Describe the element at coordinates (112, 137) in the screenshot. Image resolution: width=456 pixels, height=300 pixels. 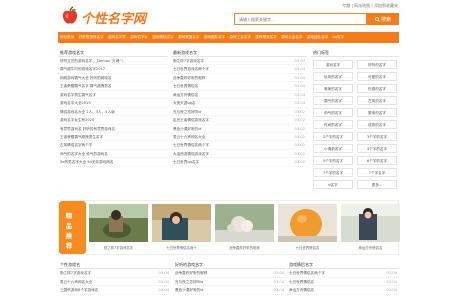
I see `list-item: 王者荣耀霸气超拽男生名字` at that location.